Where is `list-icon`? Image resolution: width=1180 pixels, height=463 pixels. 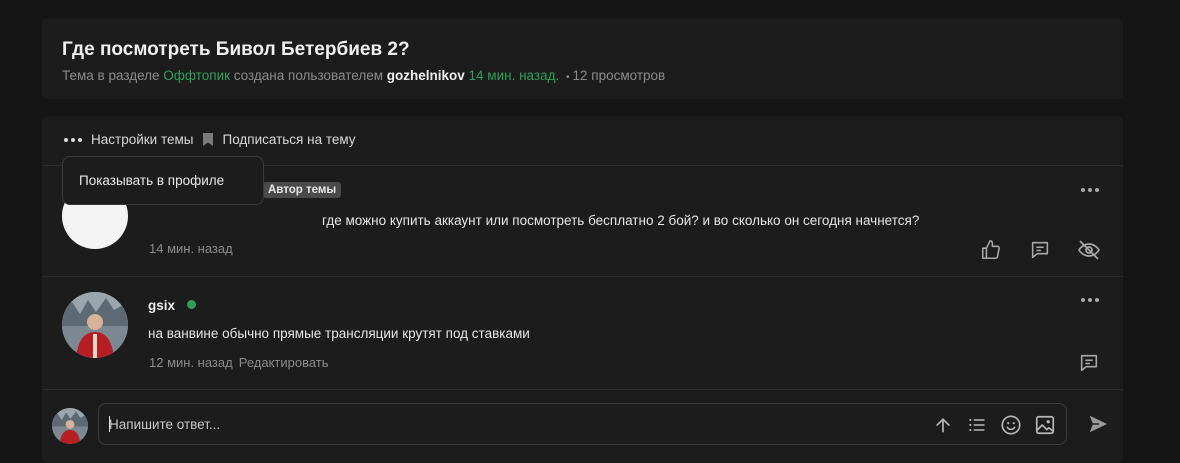 list-icon is located at coordinates (977, 425).